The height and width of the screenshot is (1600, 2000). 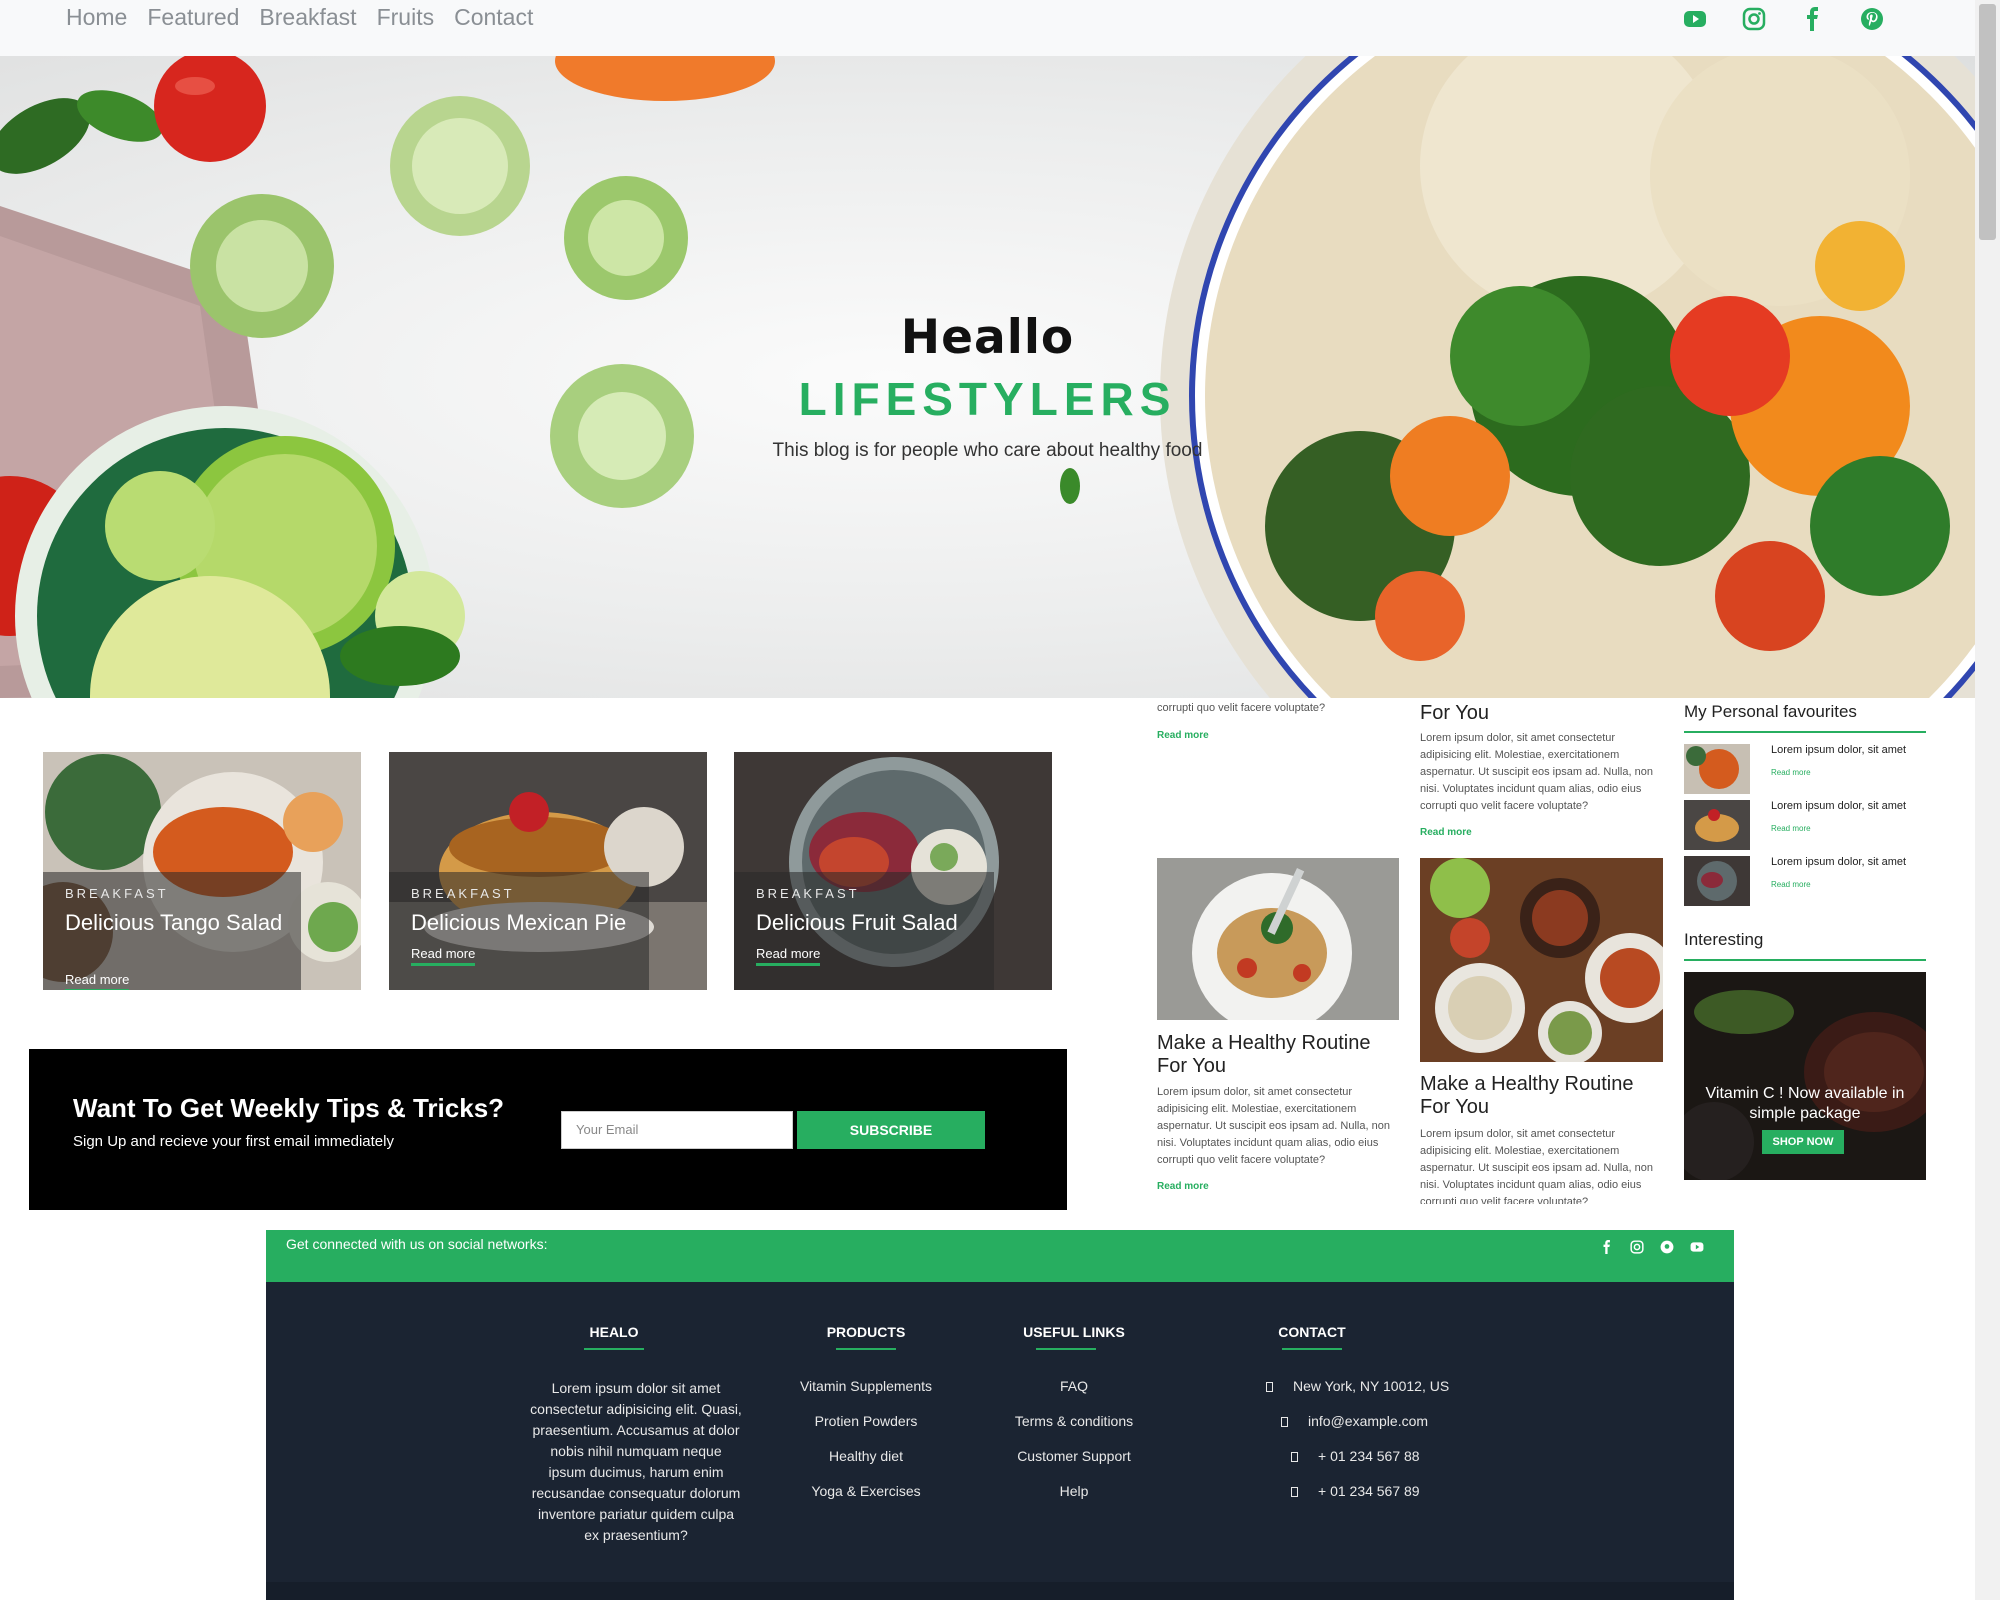 I want to click on article-left-read-more: Read more, so click(x=1183, y=1186).